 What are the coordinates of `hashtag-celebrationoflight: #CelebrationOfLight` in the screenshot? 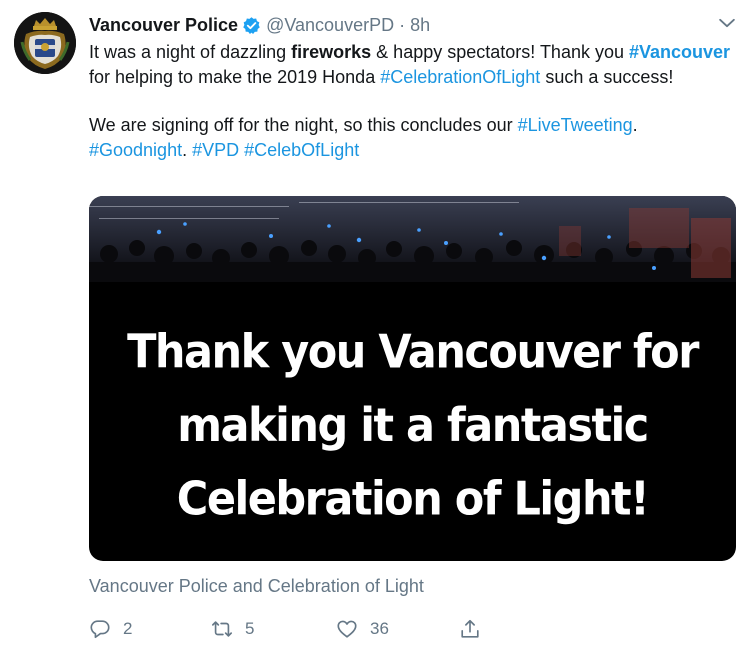 It's located at (460, 77).